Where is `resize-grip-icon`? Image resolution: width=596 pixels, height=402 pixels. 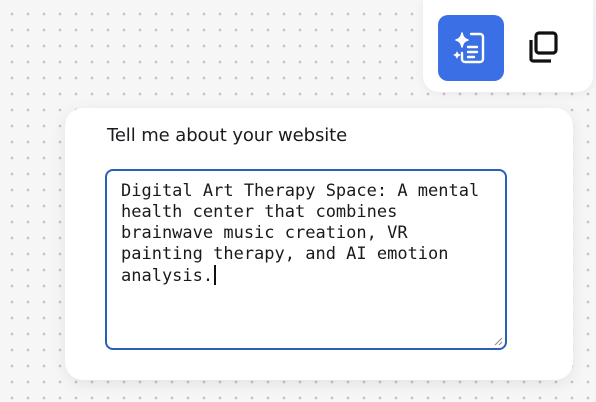 resize-grip-icon is located at coordinates (498, 341).